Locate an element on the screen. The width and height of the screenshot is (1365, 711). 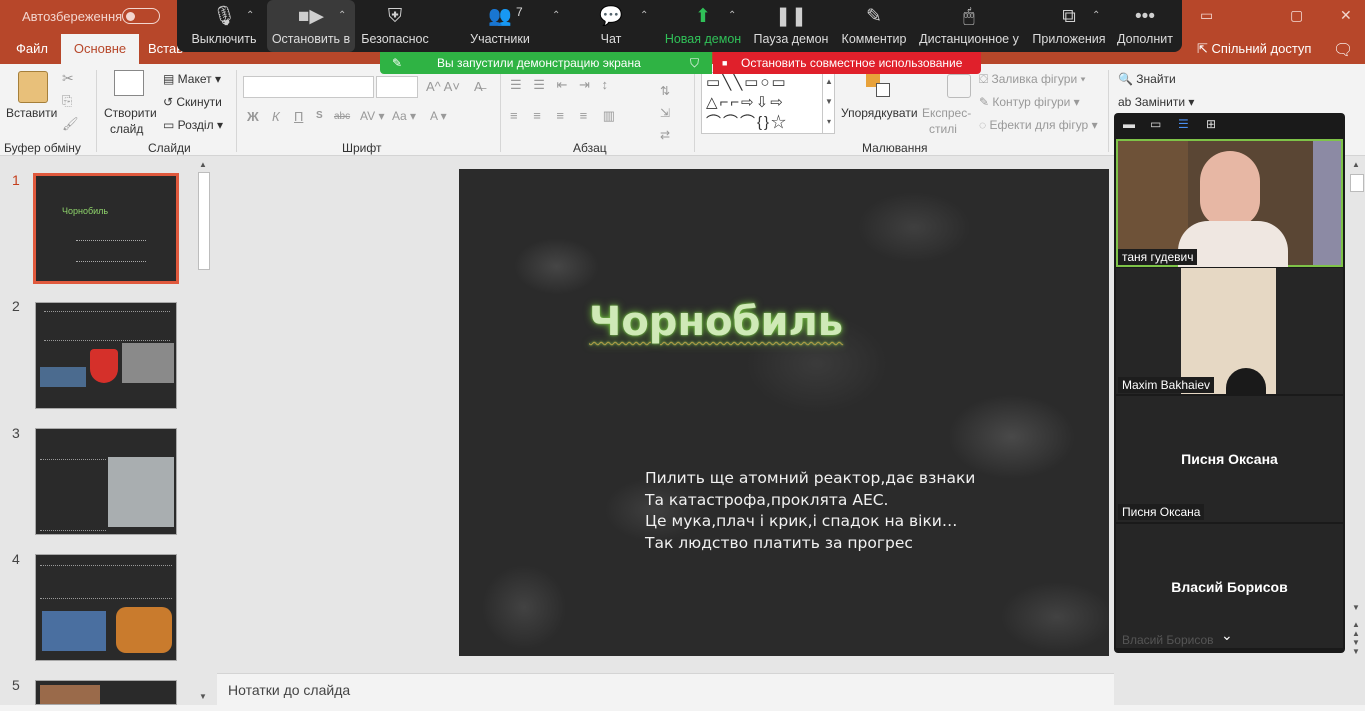
gallery-view-icon: ⊞ is located at coordinates (1211, 124).